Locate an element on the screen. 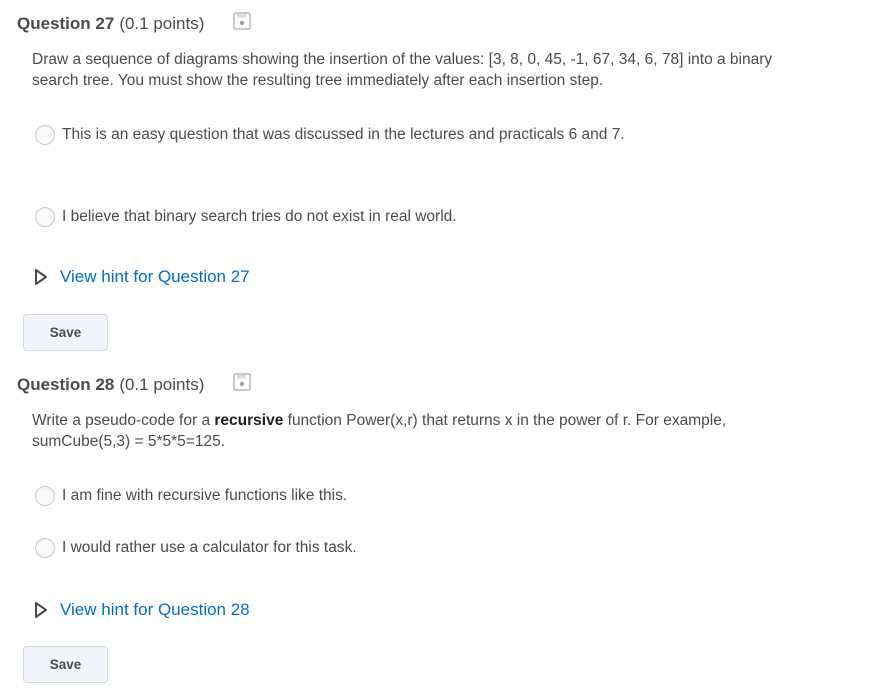  prompt-bold-text: recursive is located at coordinates (249, 420).